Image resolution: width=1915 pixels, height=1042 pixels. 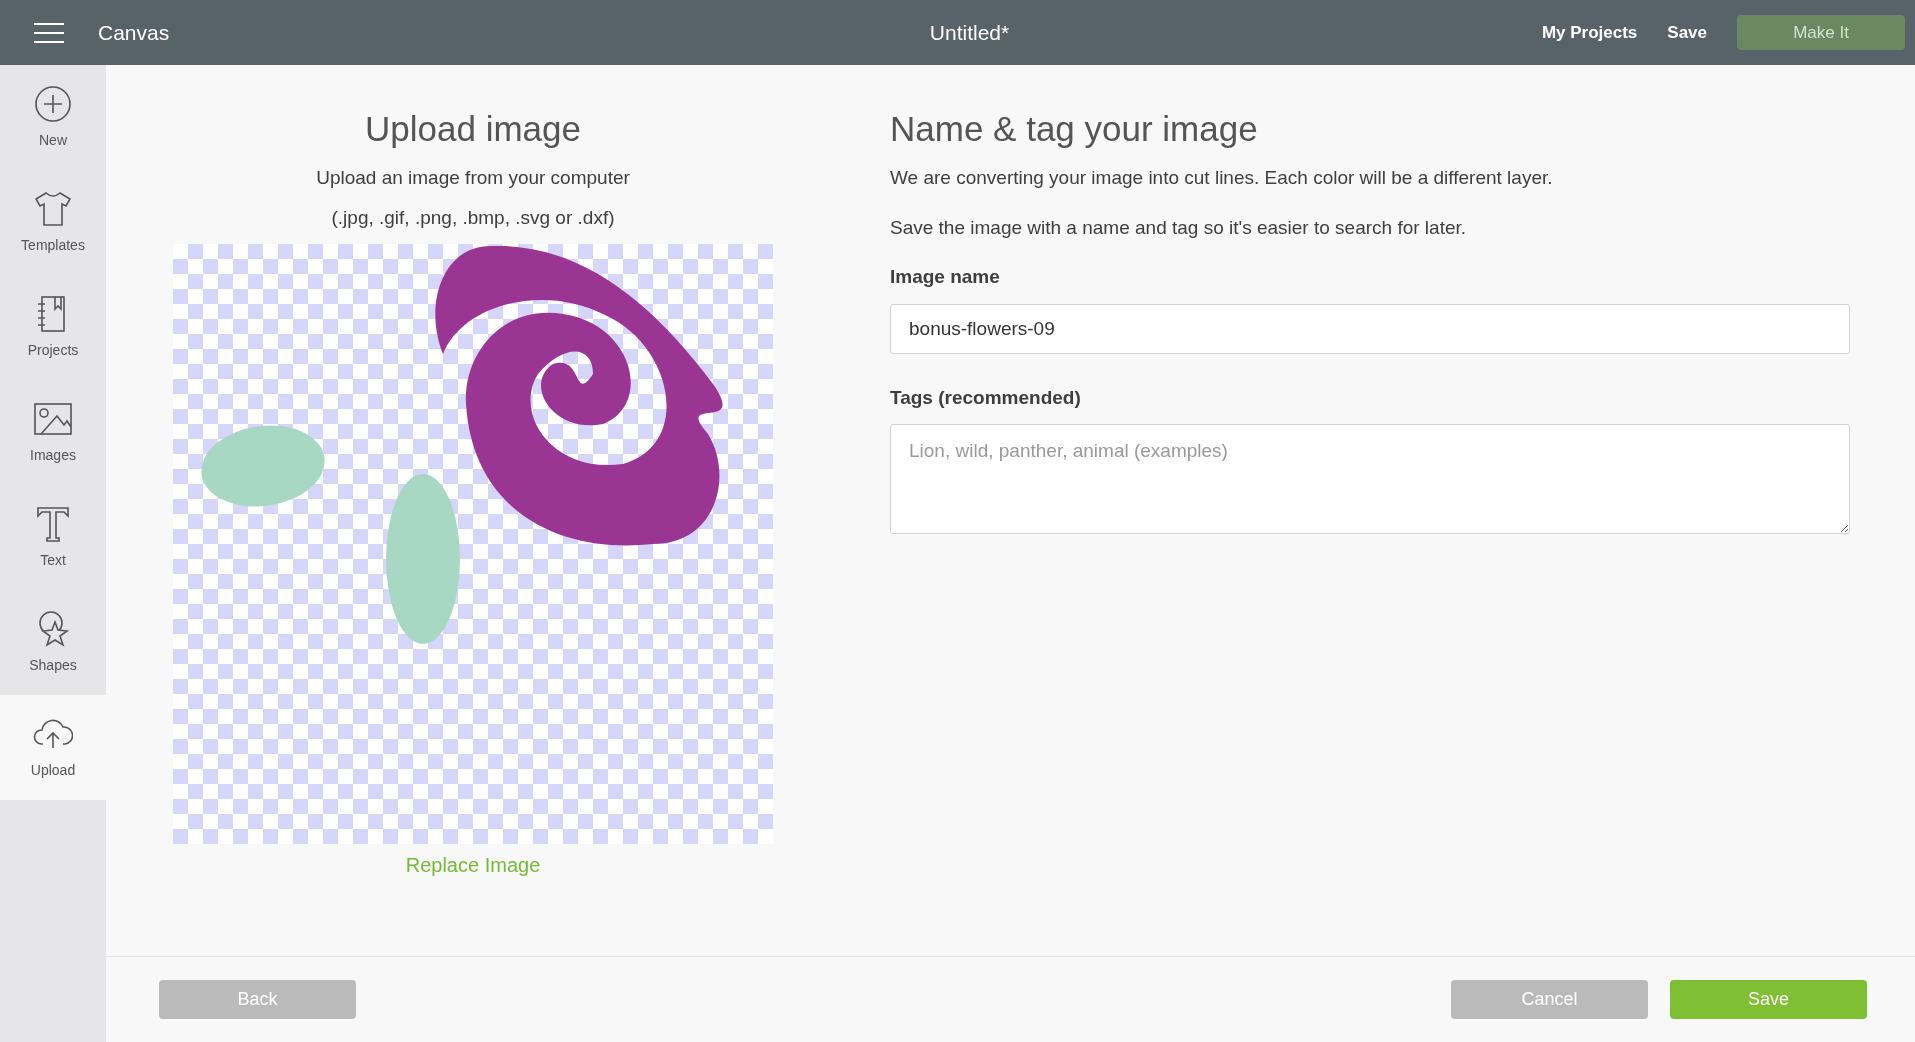 What do you see at coordinates (1179, 227) in the screenshot?
I see `description-text: Save the image with a name and tag so it's easier to search for later.` at bounding box center [1179, 227].